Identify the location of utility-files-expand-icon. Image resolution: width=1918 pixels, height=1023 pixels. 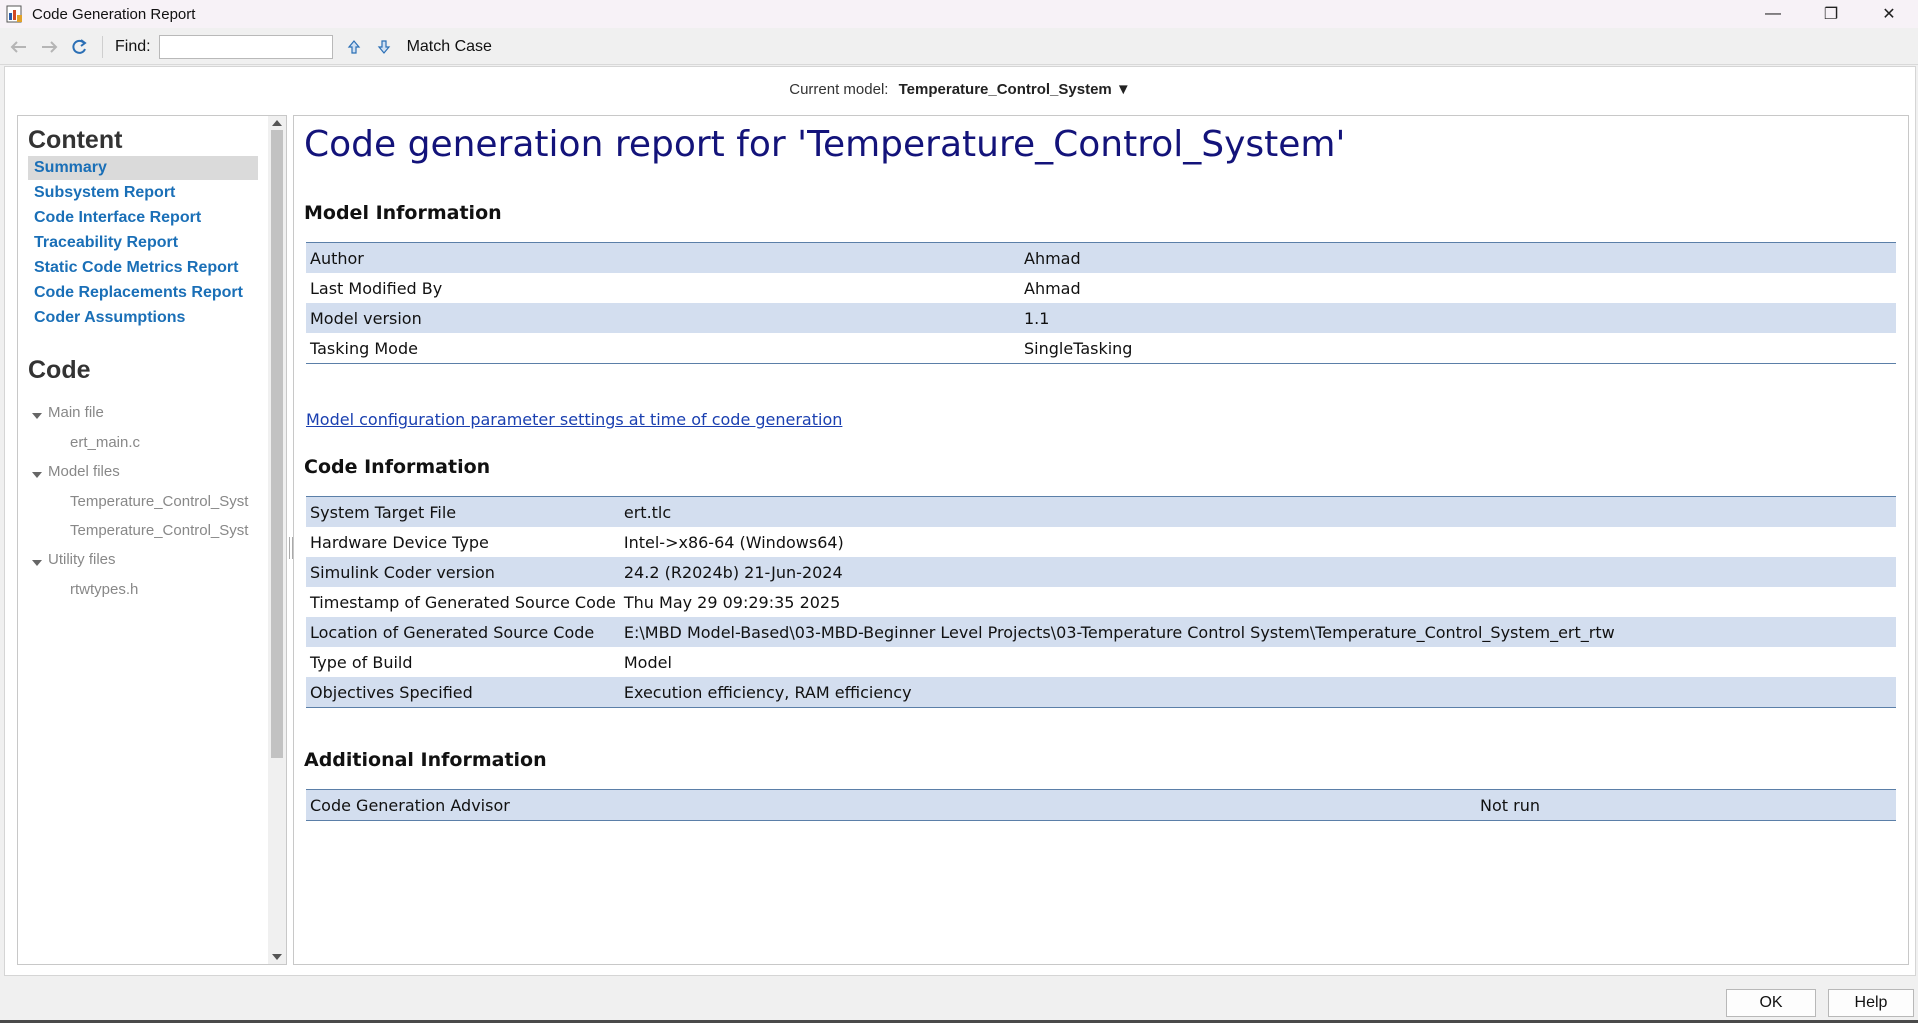
(37, 563).